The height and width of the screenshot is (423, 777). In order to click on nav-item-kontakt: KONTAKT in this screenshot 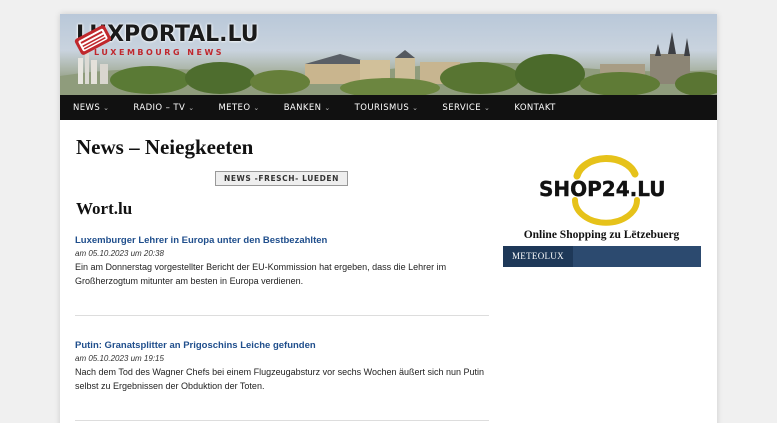, I will do `click(534, 107)`.